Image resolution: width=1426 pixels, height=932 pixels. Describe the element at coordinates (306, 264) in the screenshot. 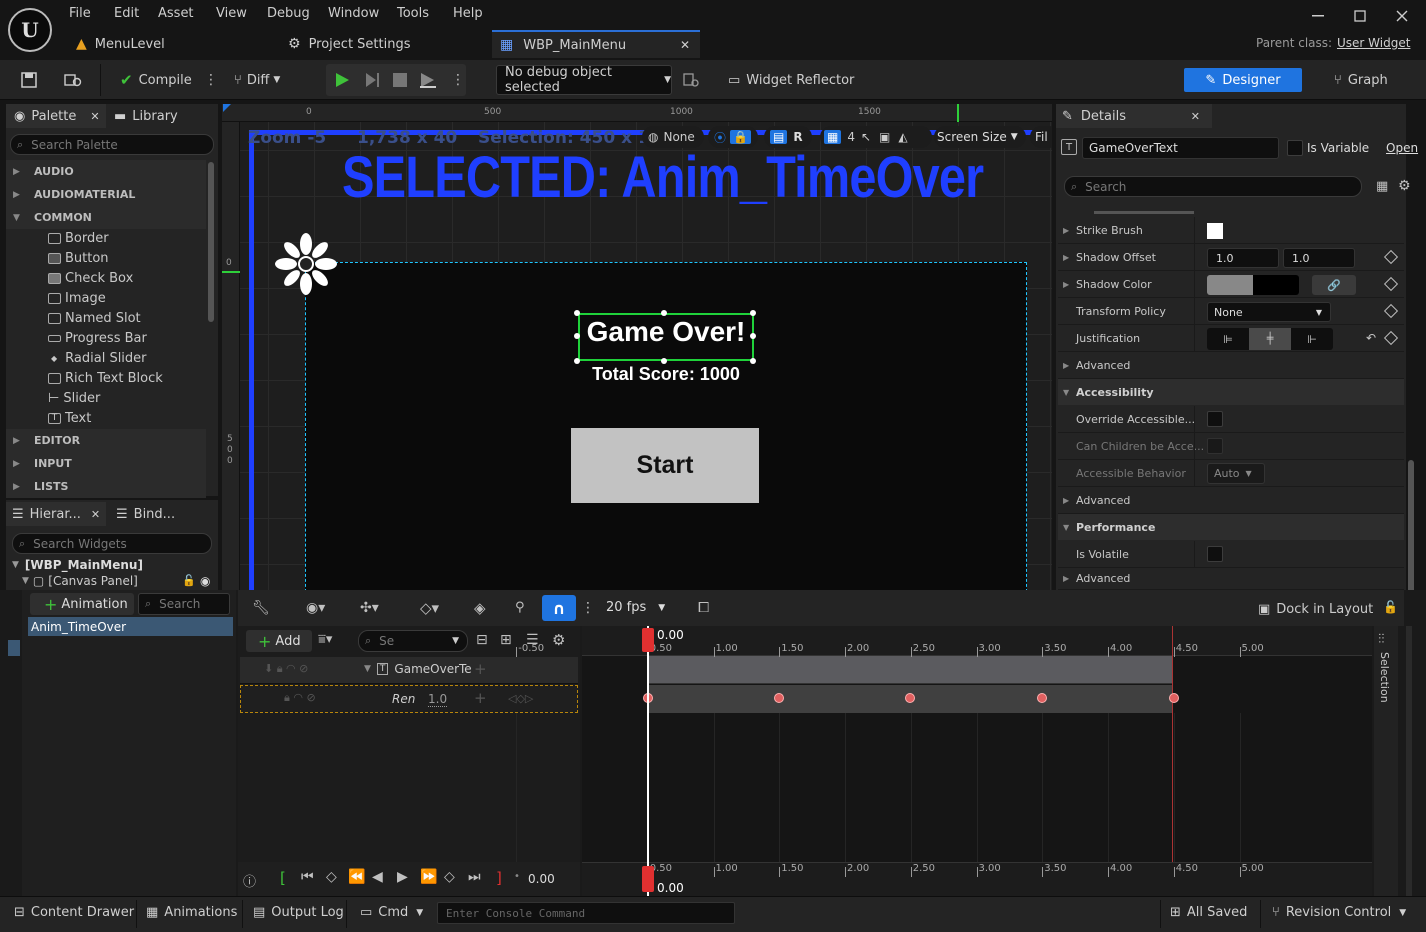

I see `anchor-icon` at that location.